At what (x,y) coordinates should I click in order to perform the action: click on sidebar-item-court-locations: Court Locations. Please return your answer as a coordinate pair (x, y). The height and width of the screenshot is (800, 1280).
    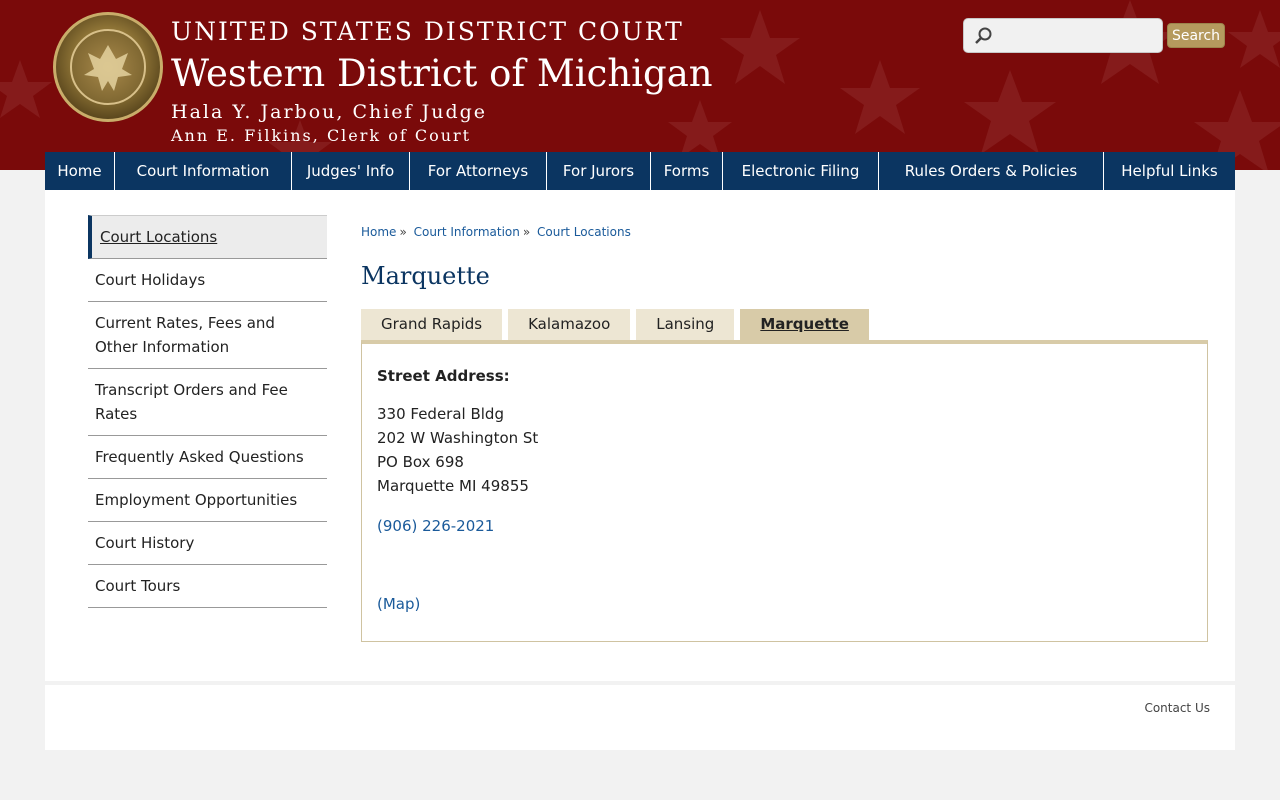
    Looking at the image, I should click on (207, 237).